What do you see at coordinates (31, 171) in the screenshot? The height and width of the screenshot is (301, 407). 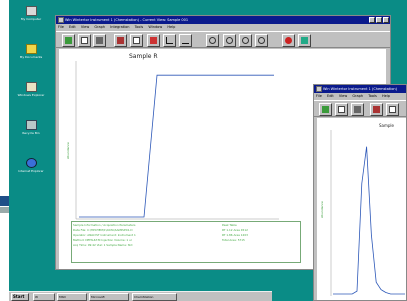 I see `desktop-icon-label: Internet Explorer` at bounding box center [31, 171].